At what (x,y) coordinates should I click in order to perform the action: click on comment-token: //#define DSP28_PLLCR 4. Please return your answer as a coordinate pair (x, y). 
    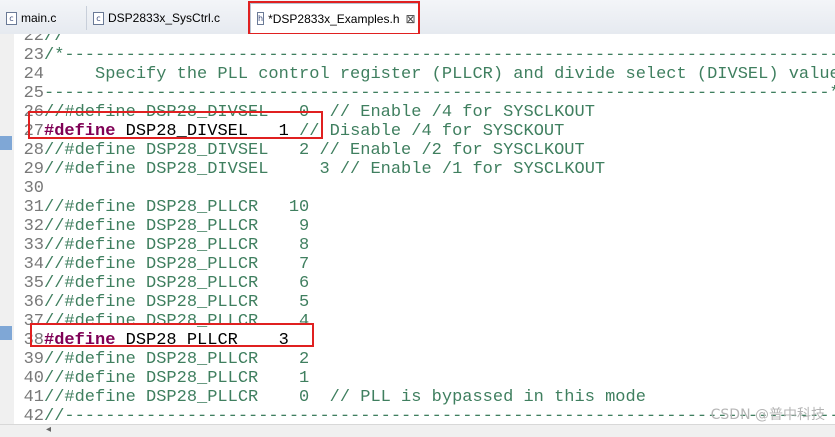
    Looking at the image, I should click on (177, 321).